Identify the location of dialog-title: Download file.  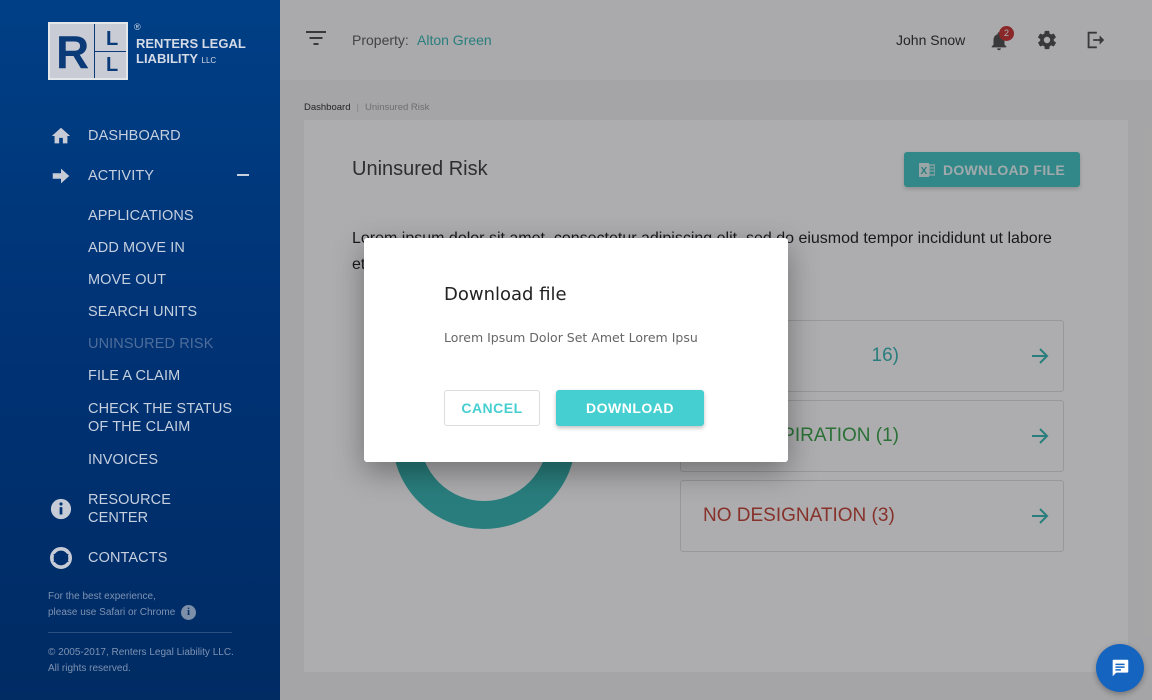
(505, 294).